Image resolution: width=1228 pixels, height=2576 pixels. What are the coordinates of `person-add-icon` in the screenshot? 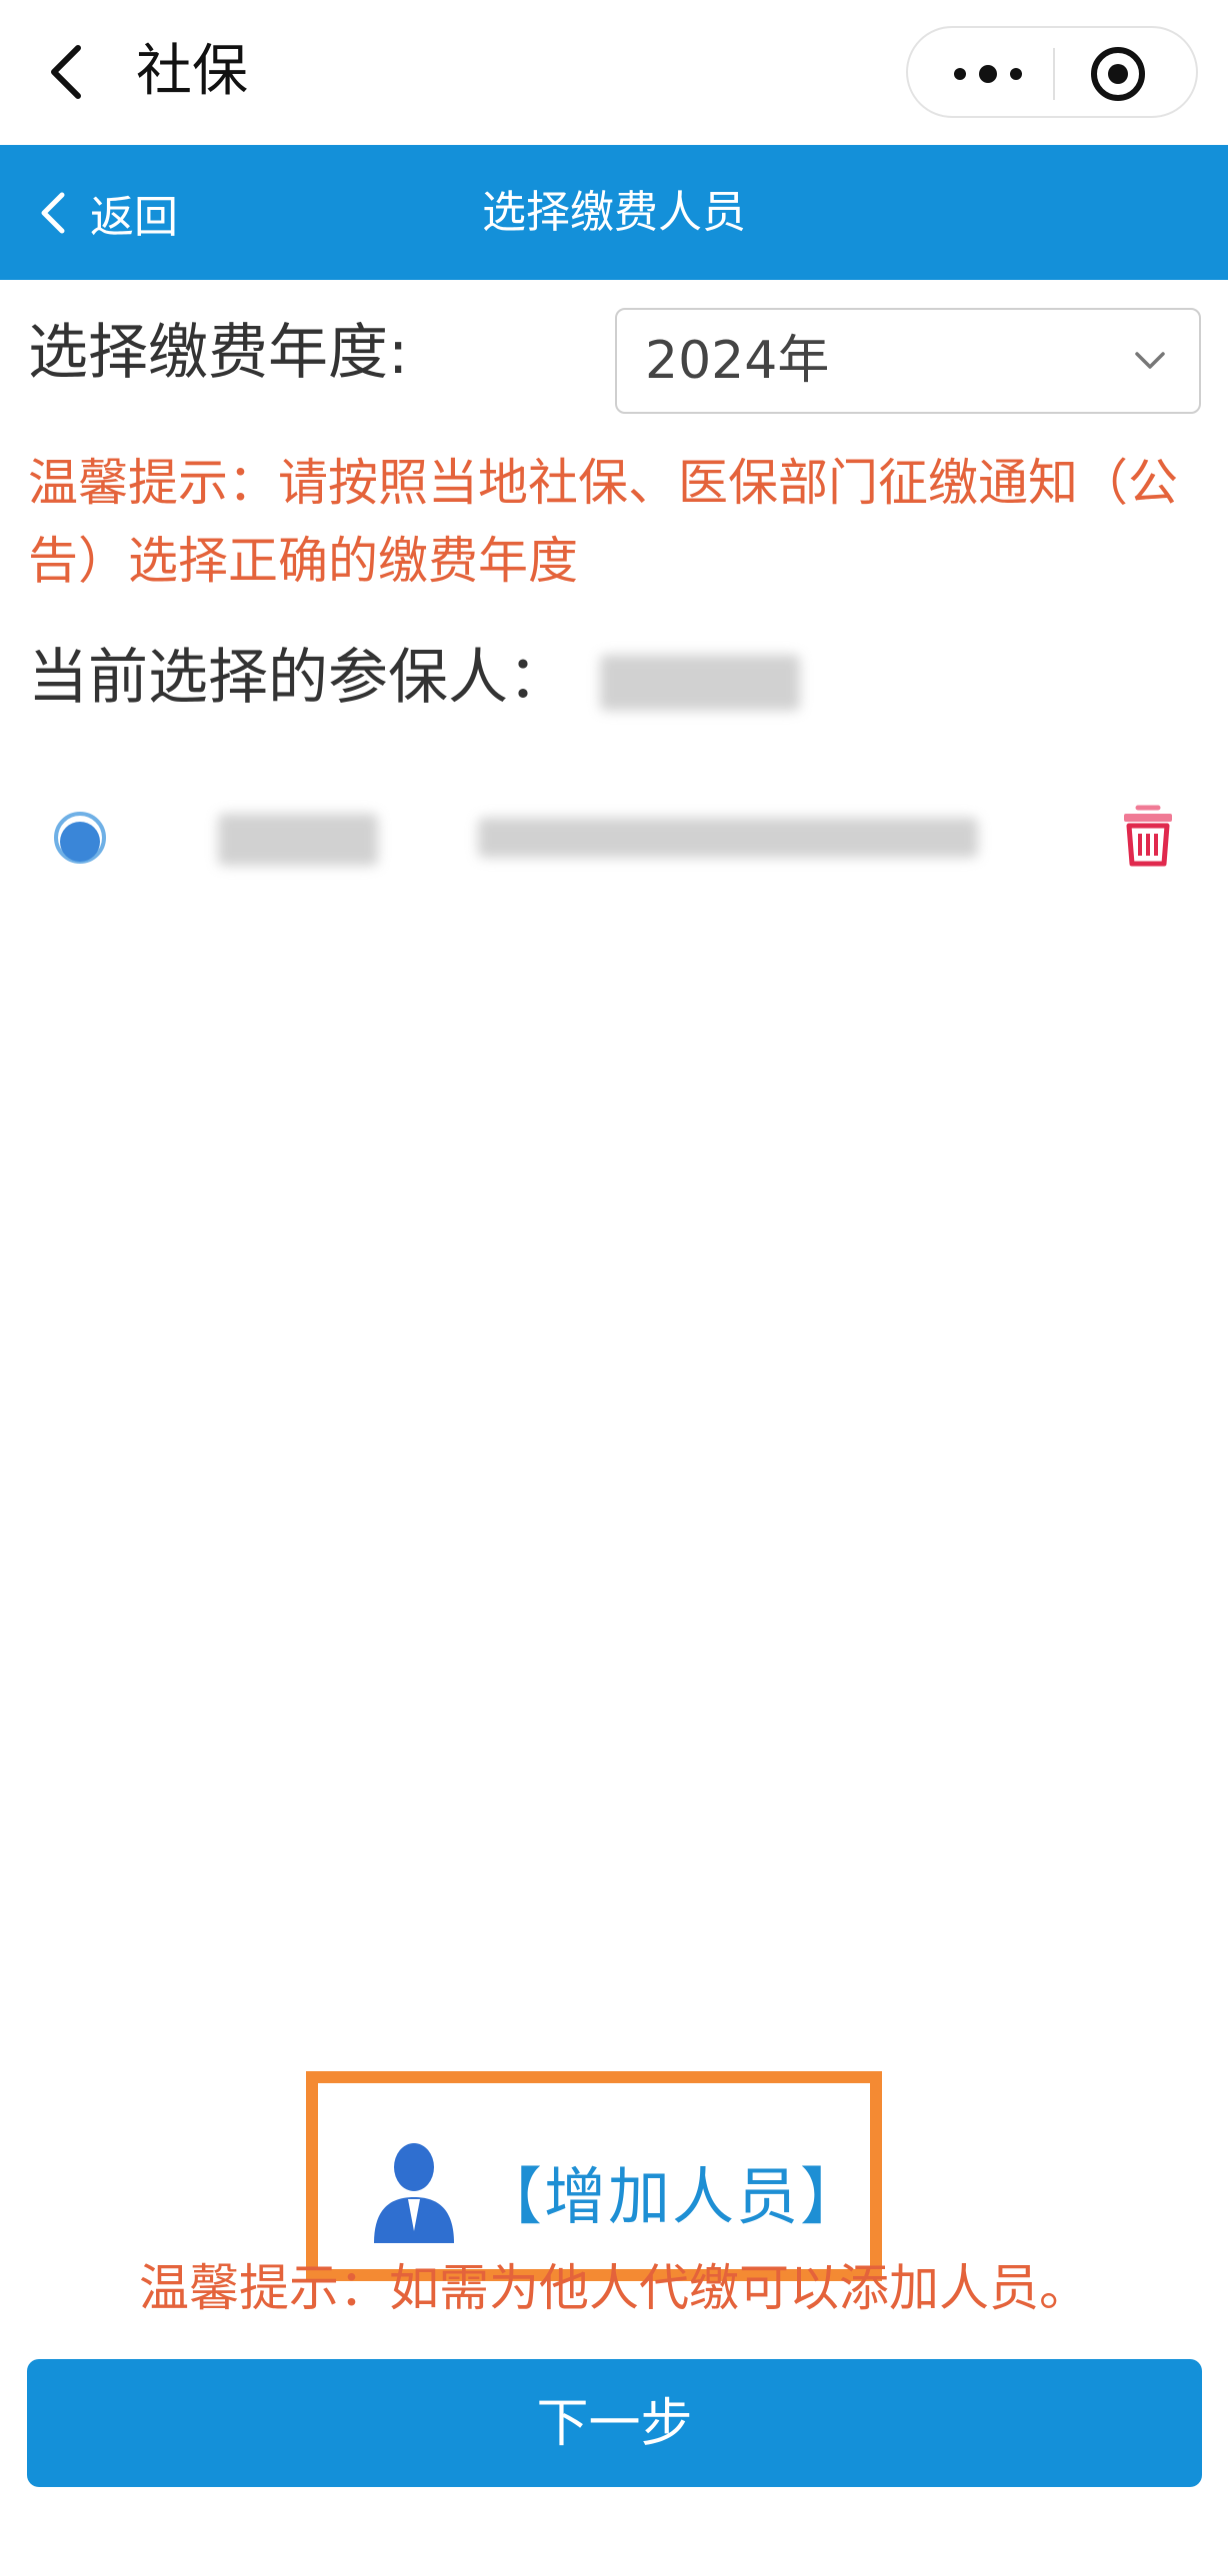 It's located at (414, 2193).